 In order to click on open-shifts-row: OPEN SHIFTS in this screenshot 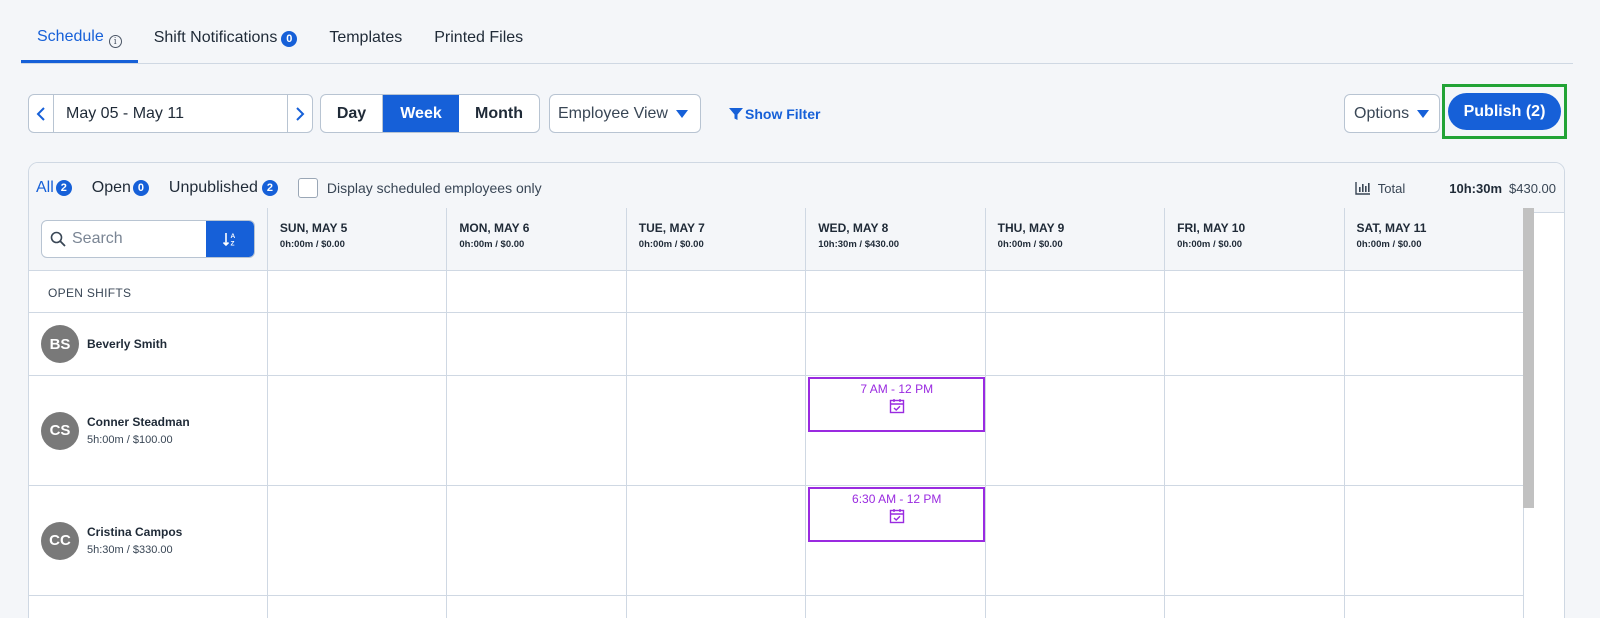, I will do `click(776, 292)`.